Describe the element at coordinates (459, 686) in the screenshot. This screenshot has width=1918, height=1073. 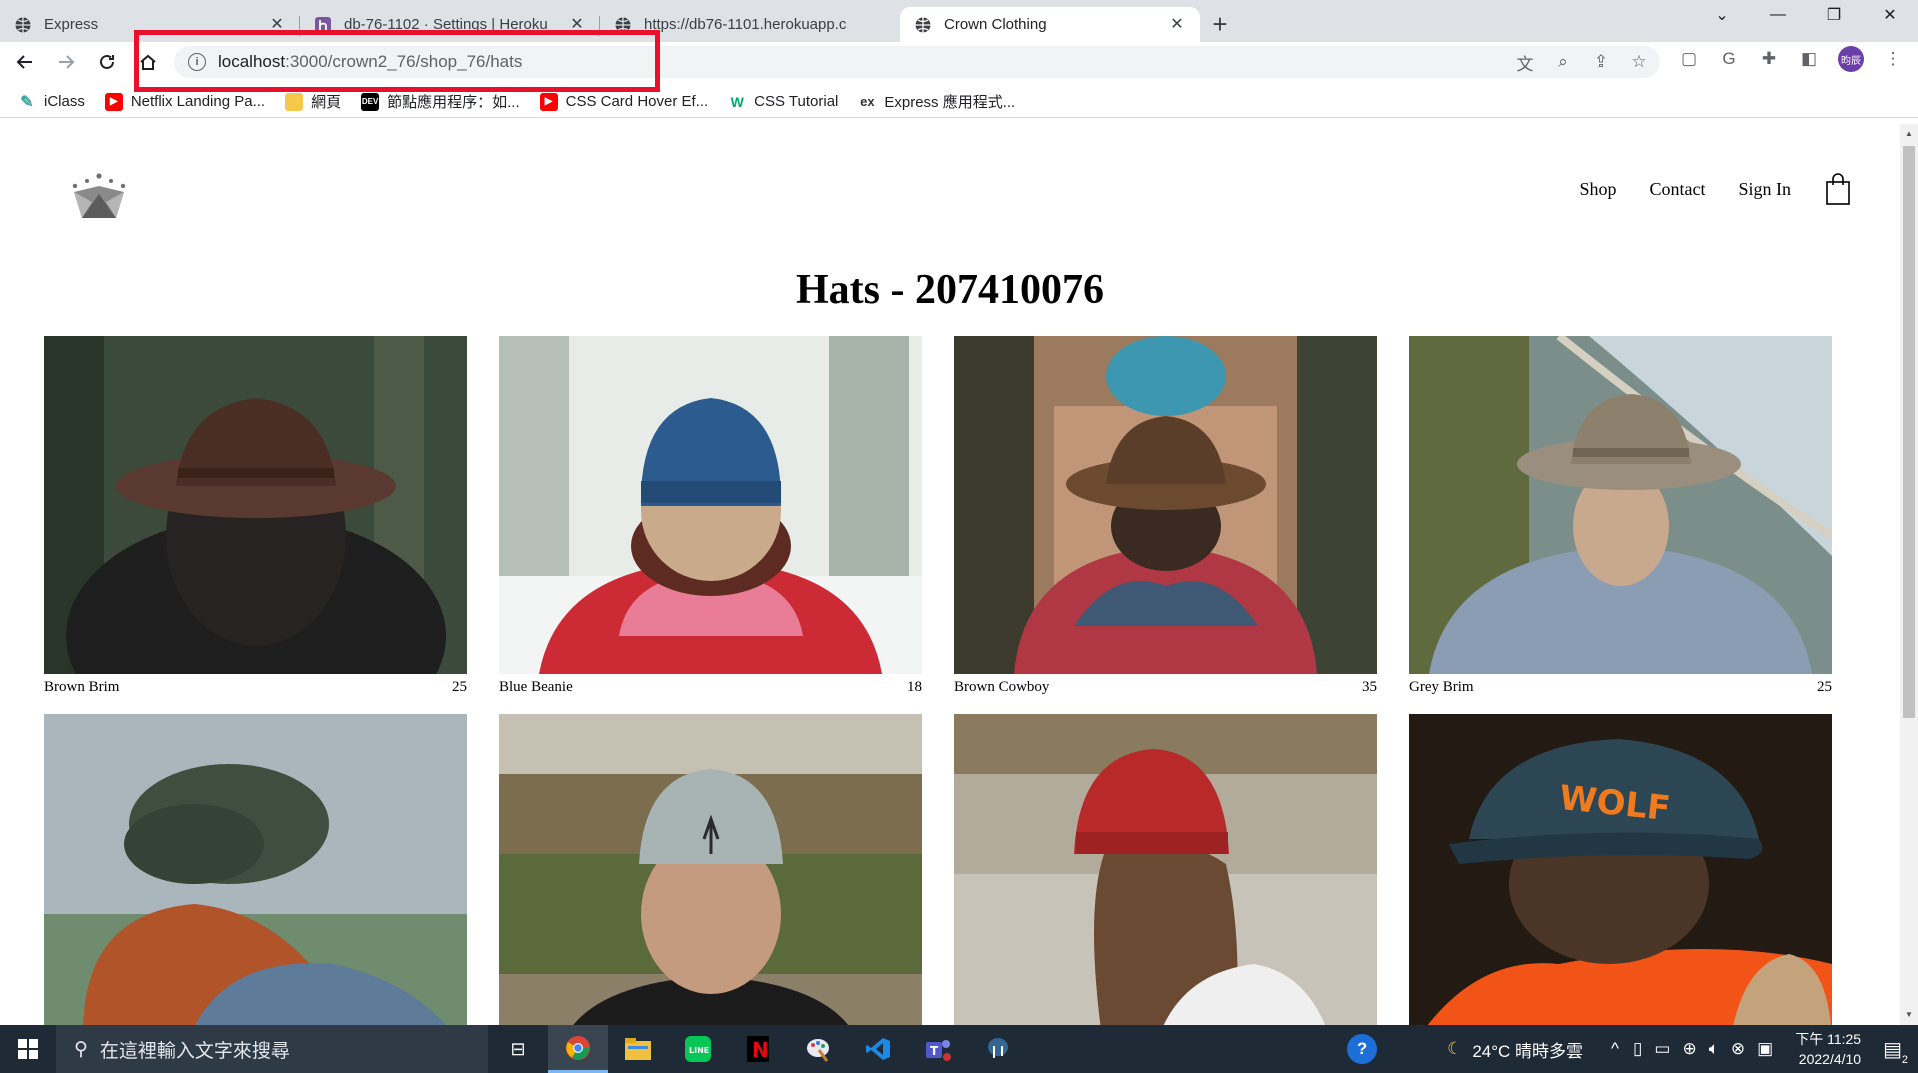
I see `product-price: 25` at that location.